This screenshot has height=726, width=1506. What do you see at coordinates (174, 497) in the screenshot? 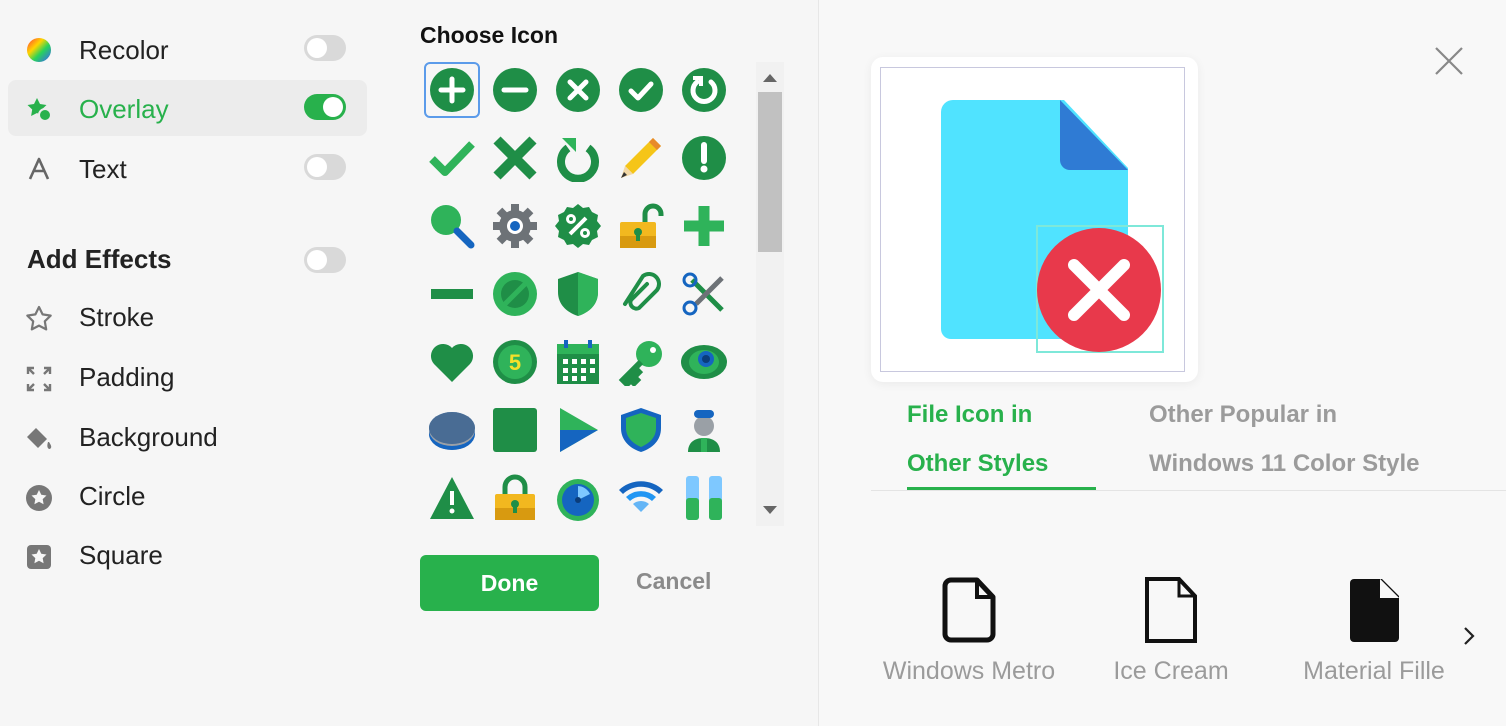
I see `effect-circle: Circle` at bounding box center [174, 497].